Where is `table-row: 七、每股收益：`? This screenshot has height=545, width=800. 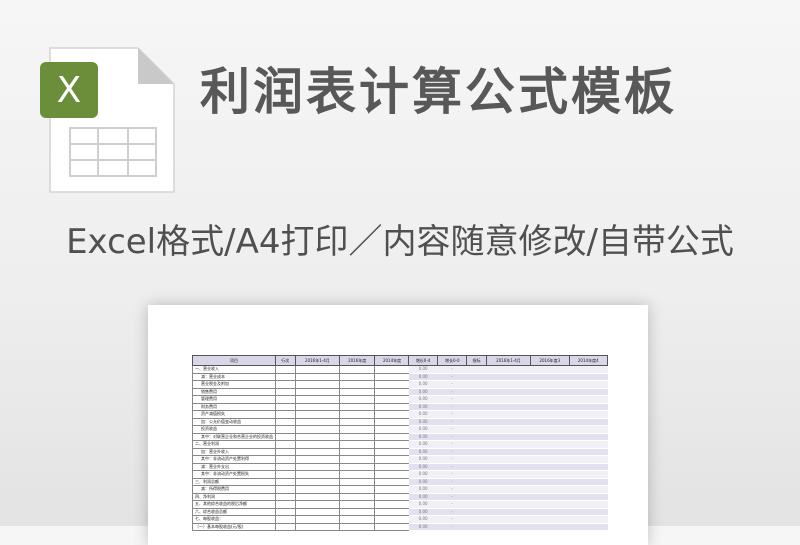 table-row: 七、每股收益： is located at coordinates (301, 519).